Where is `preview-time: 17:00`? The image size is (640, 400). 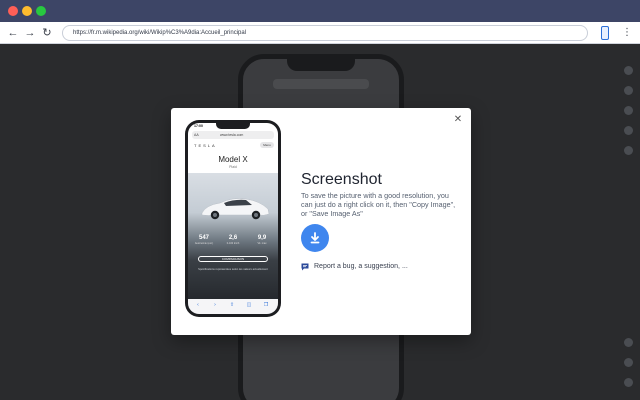 preview-time: 17:00 is located at coordinates (198, 126).